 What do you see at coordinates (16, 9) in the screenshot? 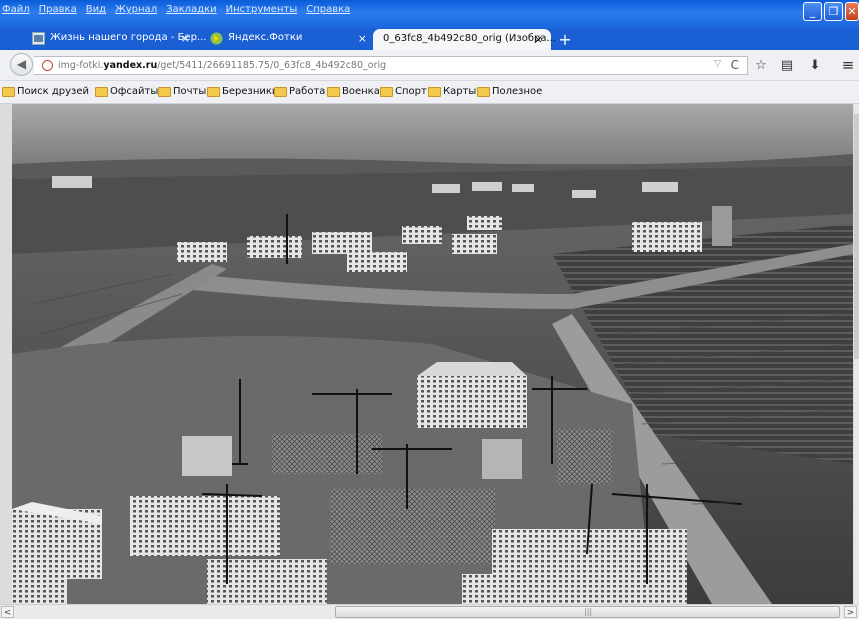
I see `menu-file: Файл` at bounding box center [16, 9].